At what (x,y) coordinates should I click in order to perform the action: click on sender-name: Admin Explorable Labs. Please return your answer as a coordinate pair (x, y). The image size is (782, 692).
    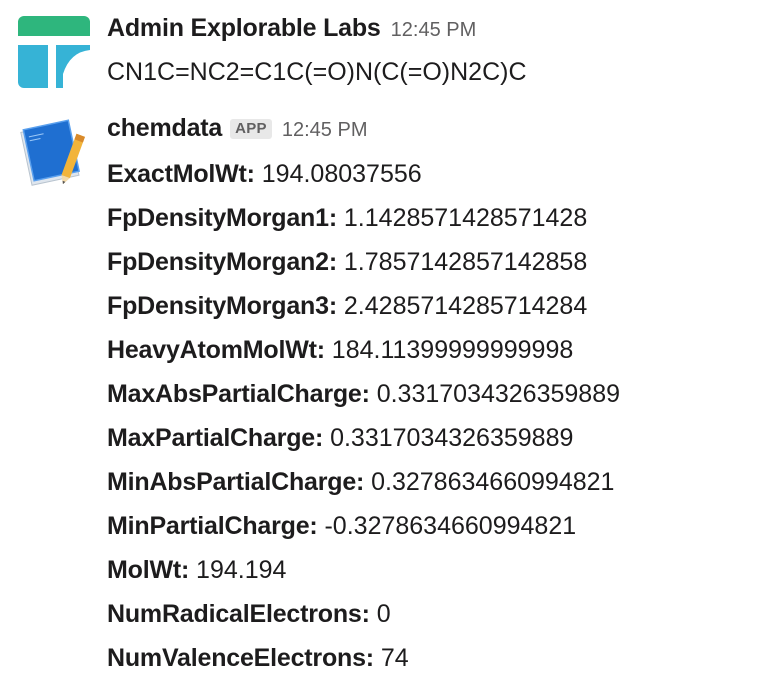
    Looking at the image, I should click on (244, 28).